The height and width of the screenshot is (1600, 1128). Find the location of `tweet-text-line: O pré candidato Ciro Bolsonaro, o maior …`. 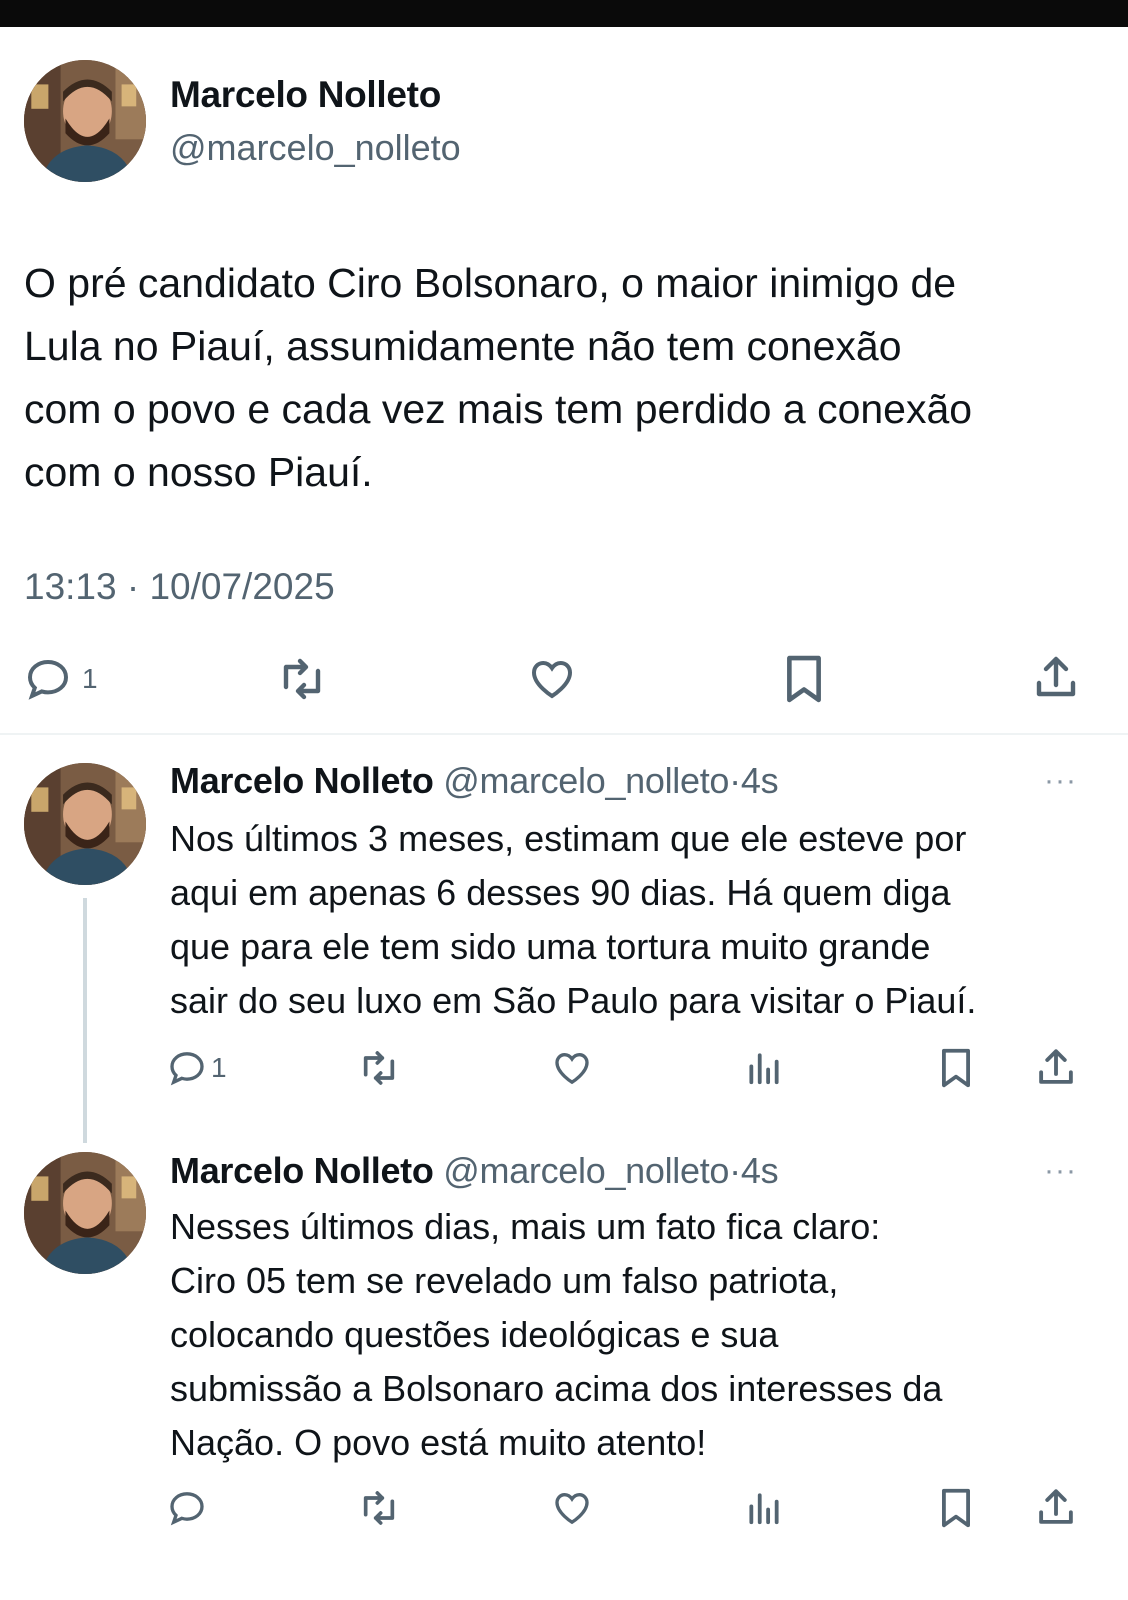

tweet-text-line: O pré candidato Ciro Bolsonaro, o maior … is located at coordinates (490, 283).